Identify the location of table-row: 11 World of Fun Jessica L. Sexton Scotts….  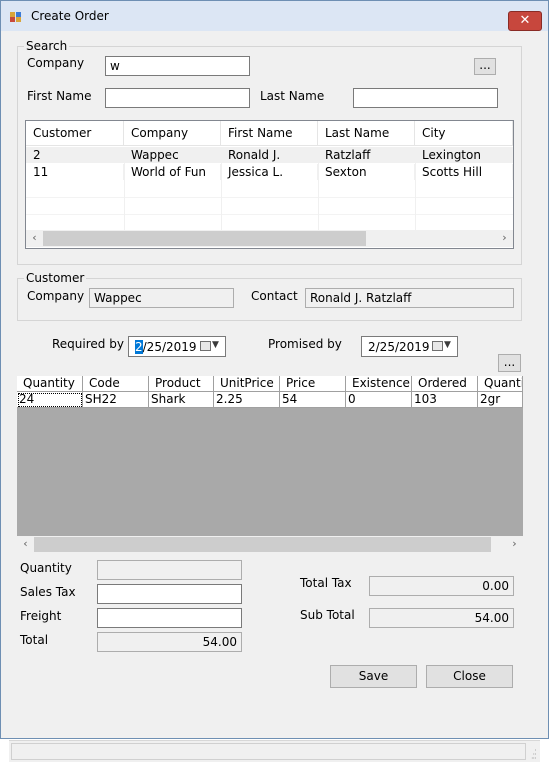
(269, 172).